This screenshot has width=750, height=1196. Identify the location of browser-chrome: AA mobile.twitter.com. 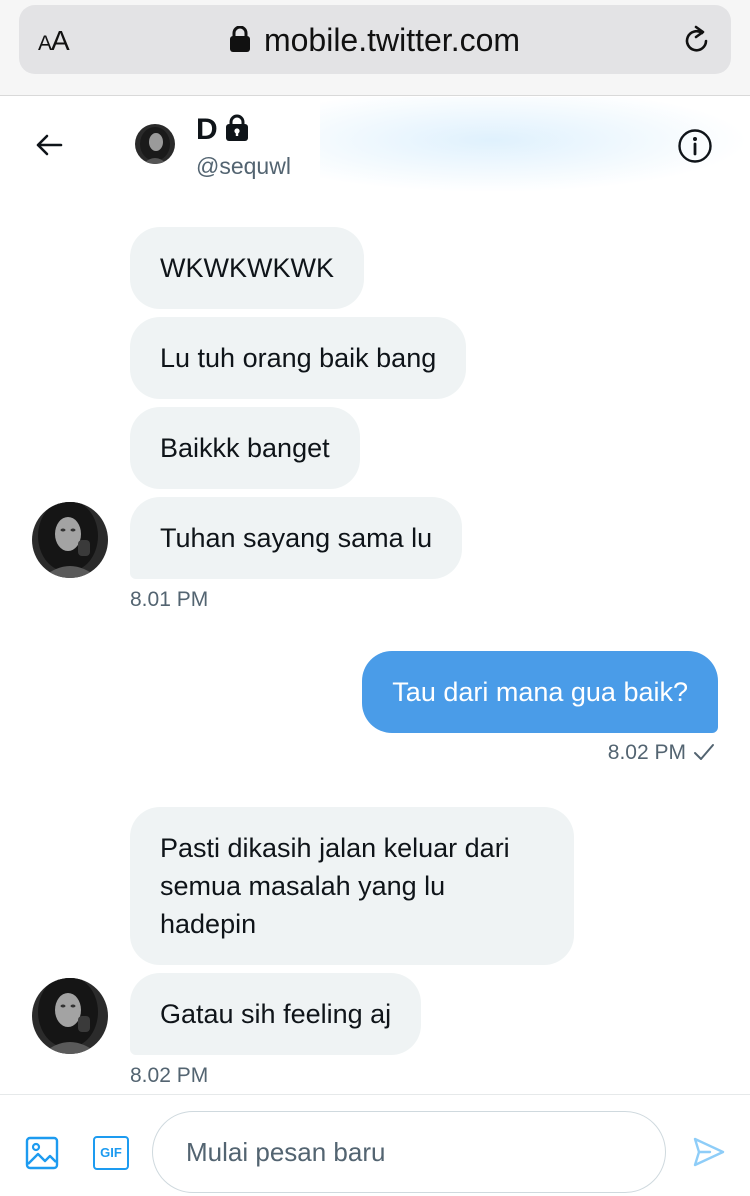
(375, 48).